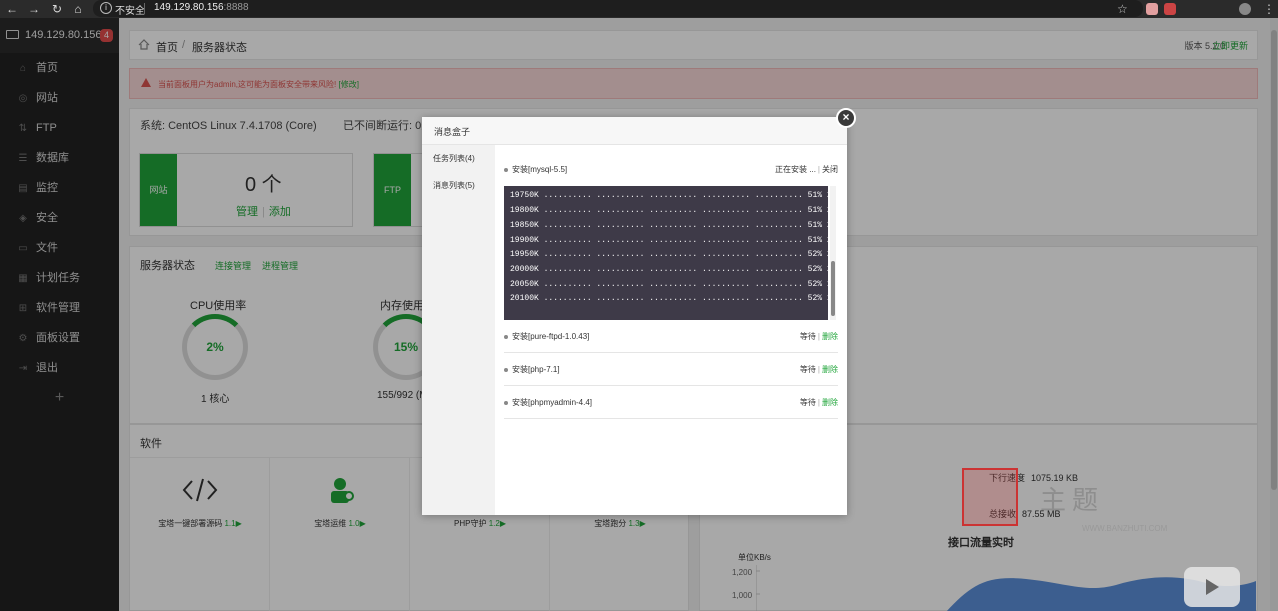  Describe the element at coordinates (552, 402) in the screenshot. I see `task-name: 安装[phpmyadmin-4.4]` at that location.